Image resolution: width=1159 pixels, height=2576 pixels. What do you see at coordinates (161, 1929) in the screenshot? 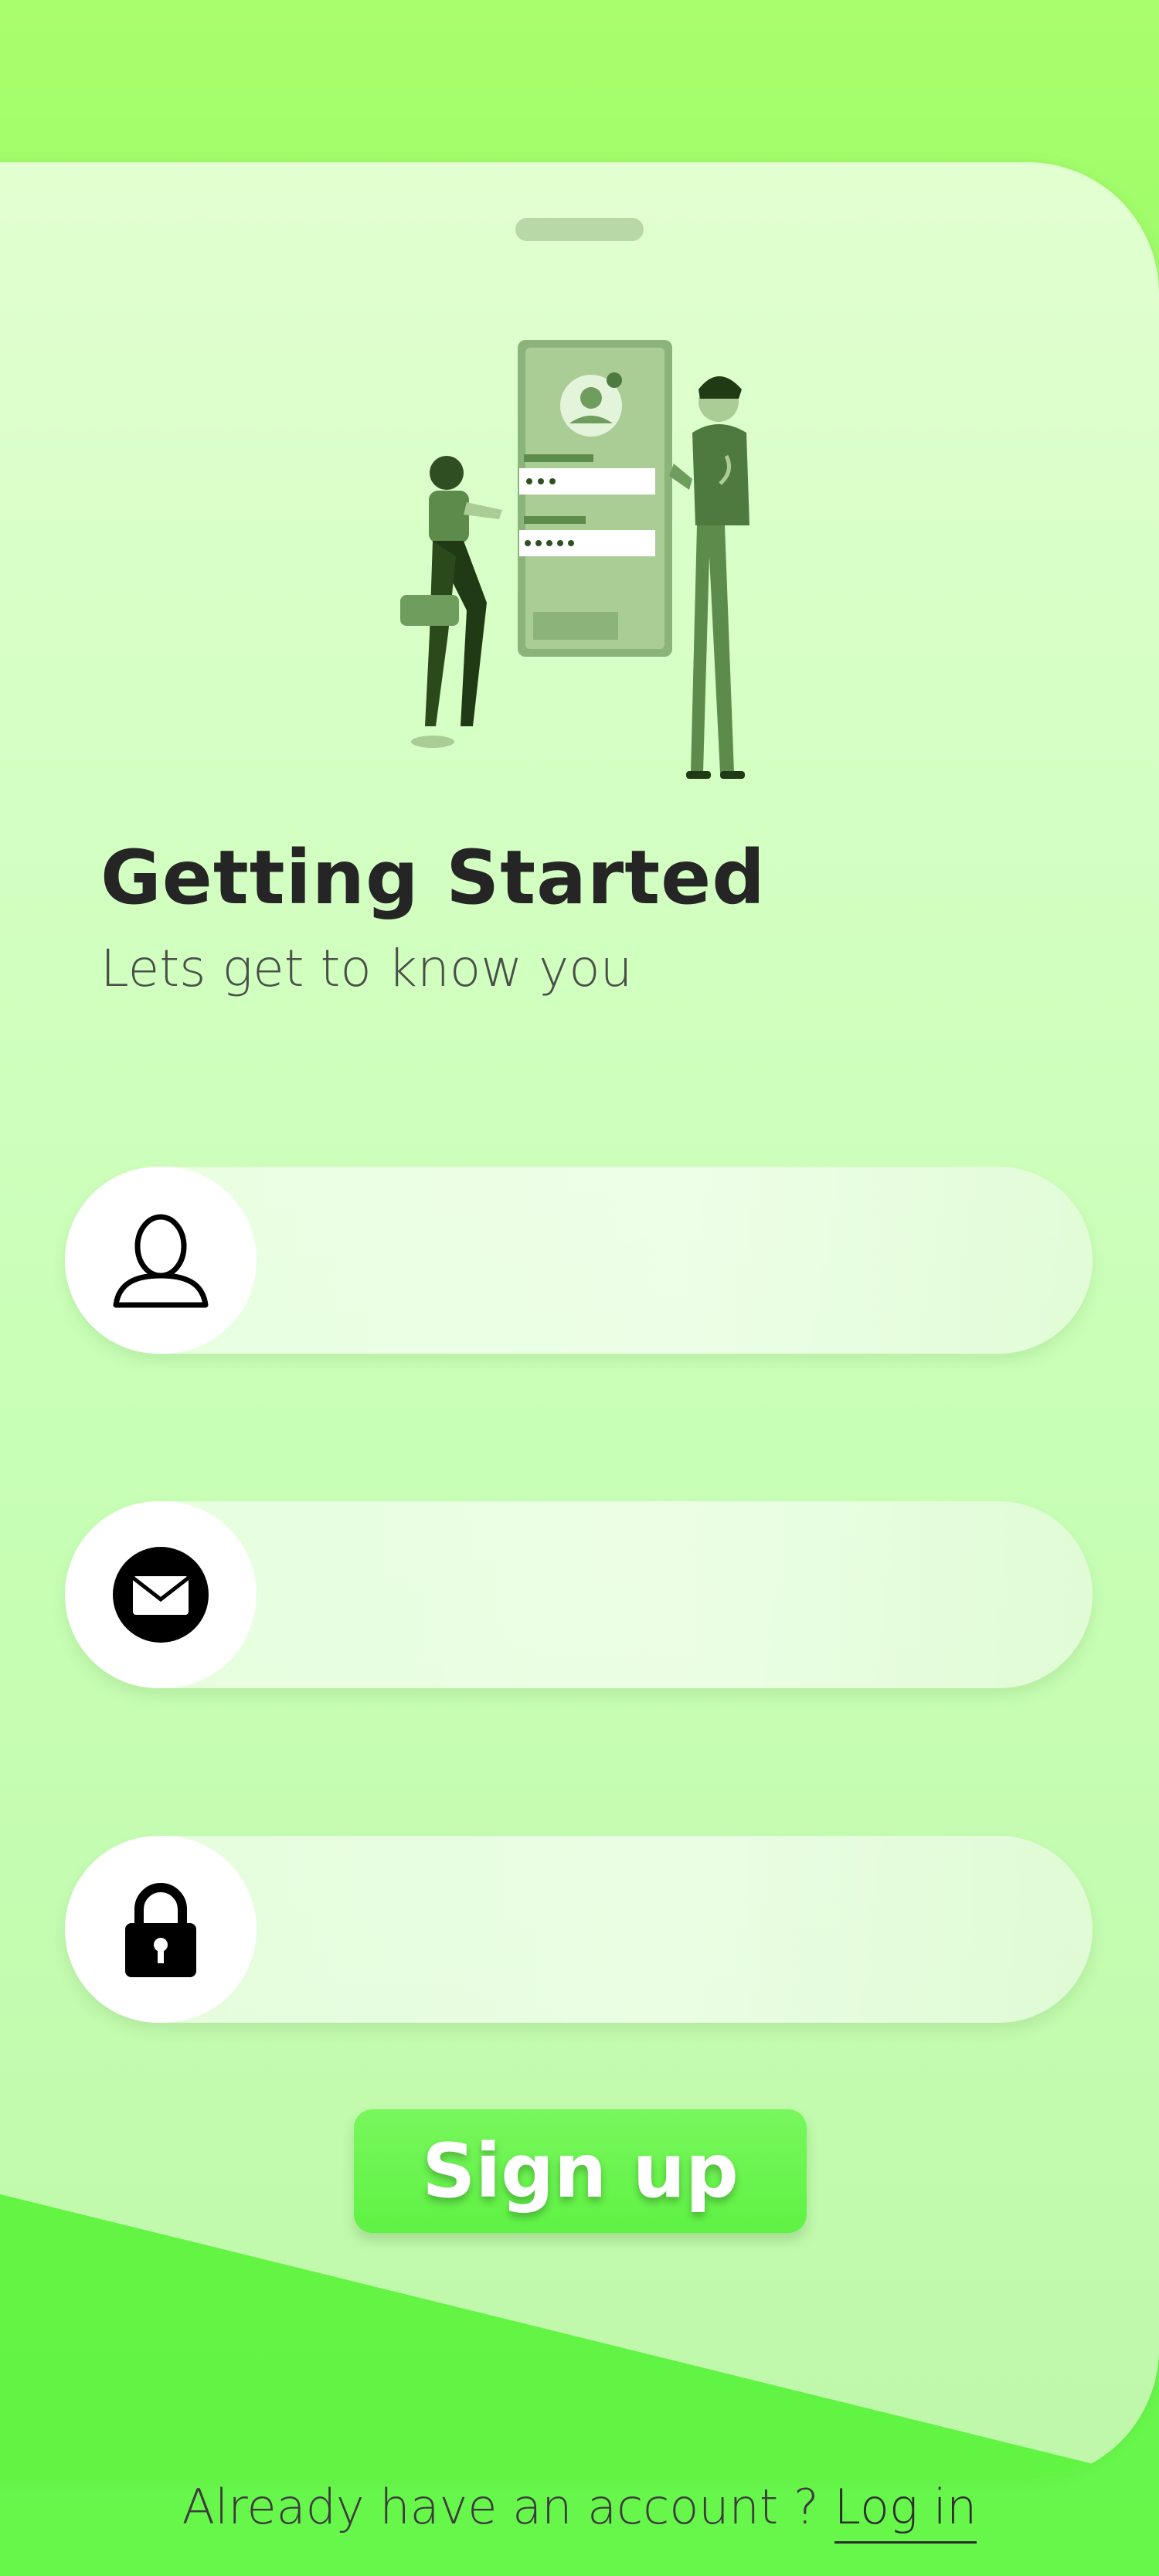
I see `lock-icon` at bounding box center [161, 1929].